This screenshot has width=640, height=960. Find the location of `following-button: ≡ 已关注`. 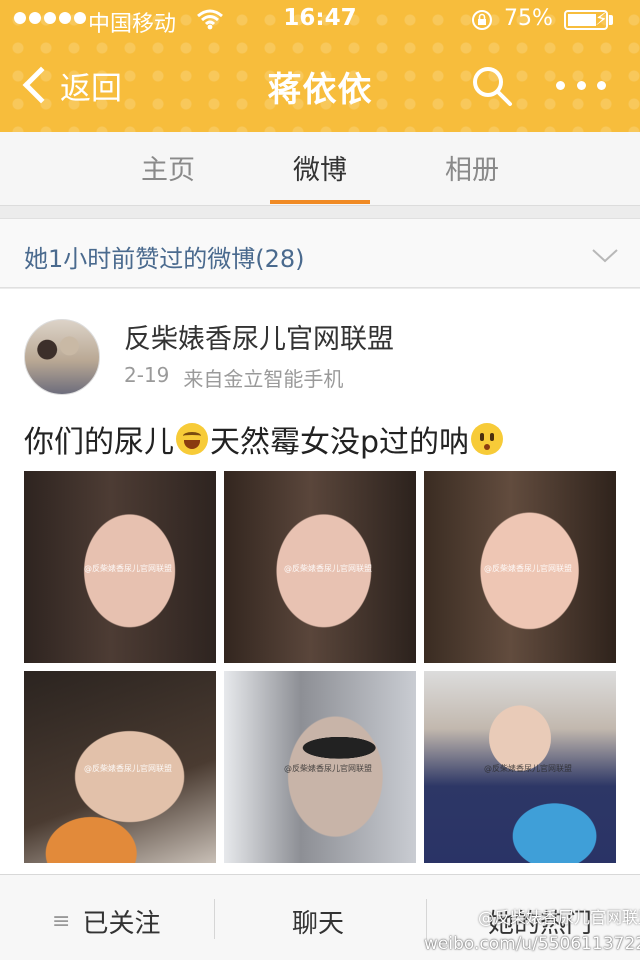

following-button: ≡ 已关注 is located at coordinates (106, 921).